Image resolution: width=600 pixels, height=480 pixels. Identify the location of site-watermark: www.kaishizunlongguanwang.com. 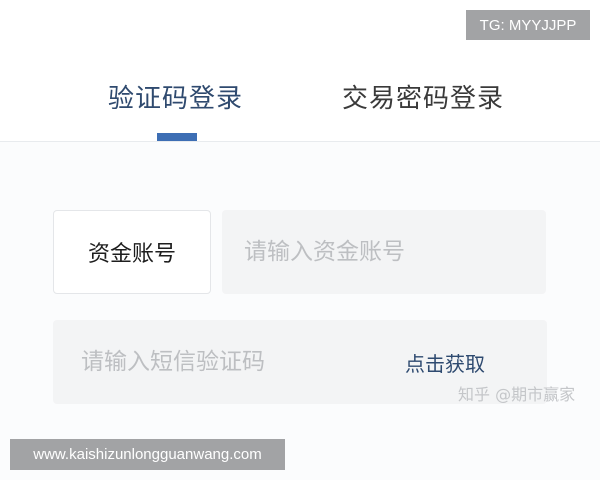
(147, 454).